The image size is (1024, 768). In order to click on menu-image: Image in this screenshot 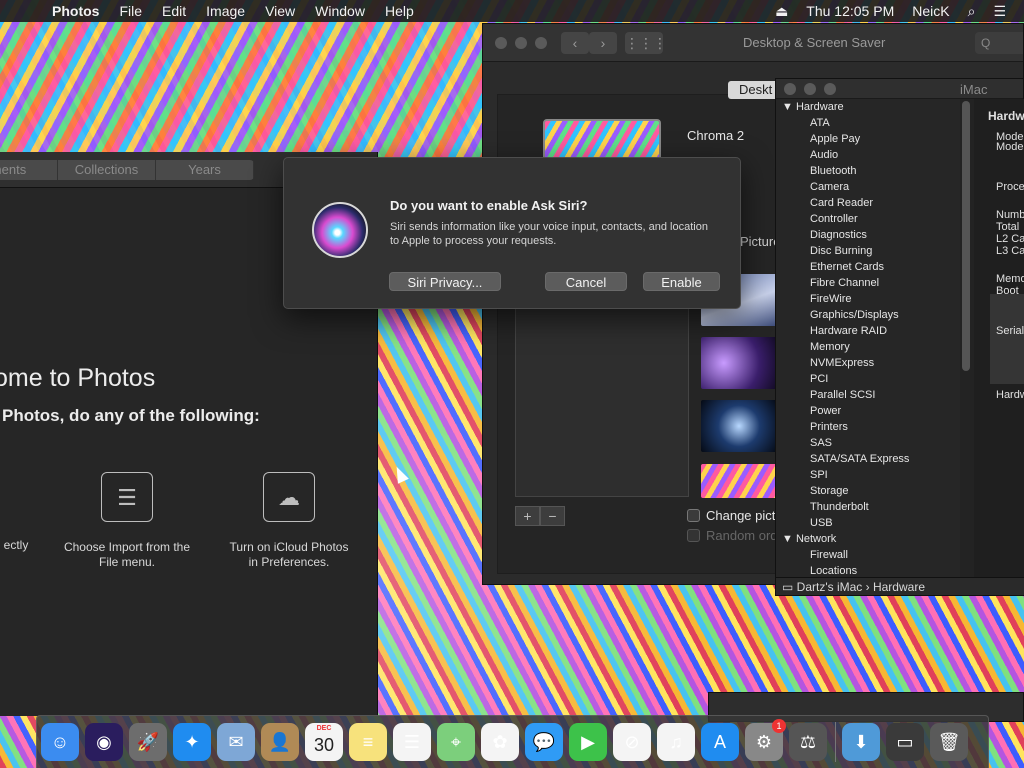, I will do `click(225, 11)`.